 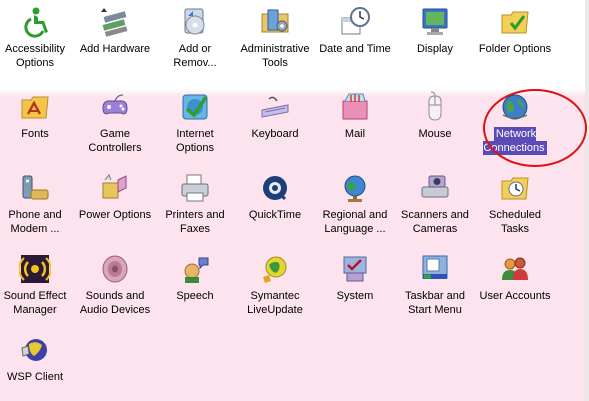 I want to click on control-panel-item-system: System, so click(x=355, y=284).